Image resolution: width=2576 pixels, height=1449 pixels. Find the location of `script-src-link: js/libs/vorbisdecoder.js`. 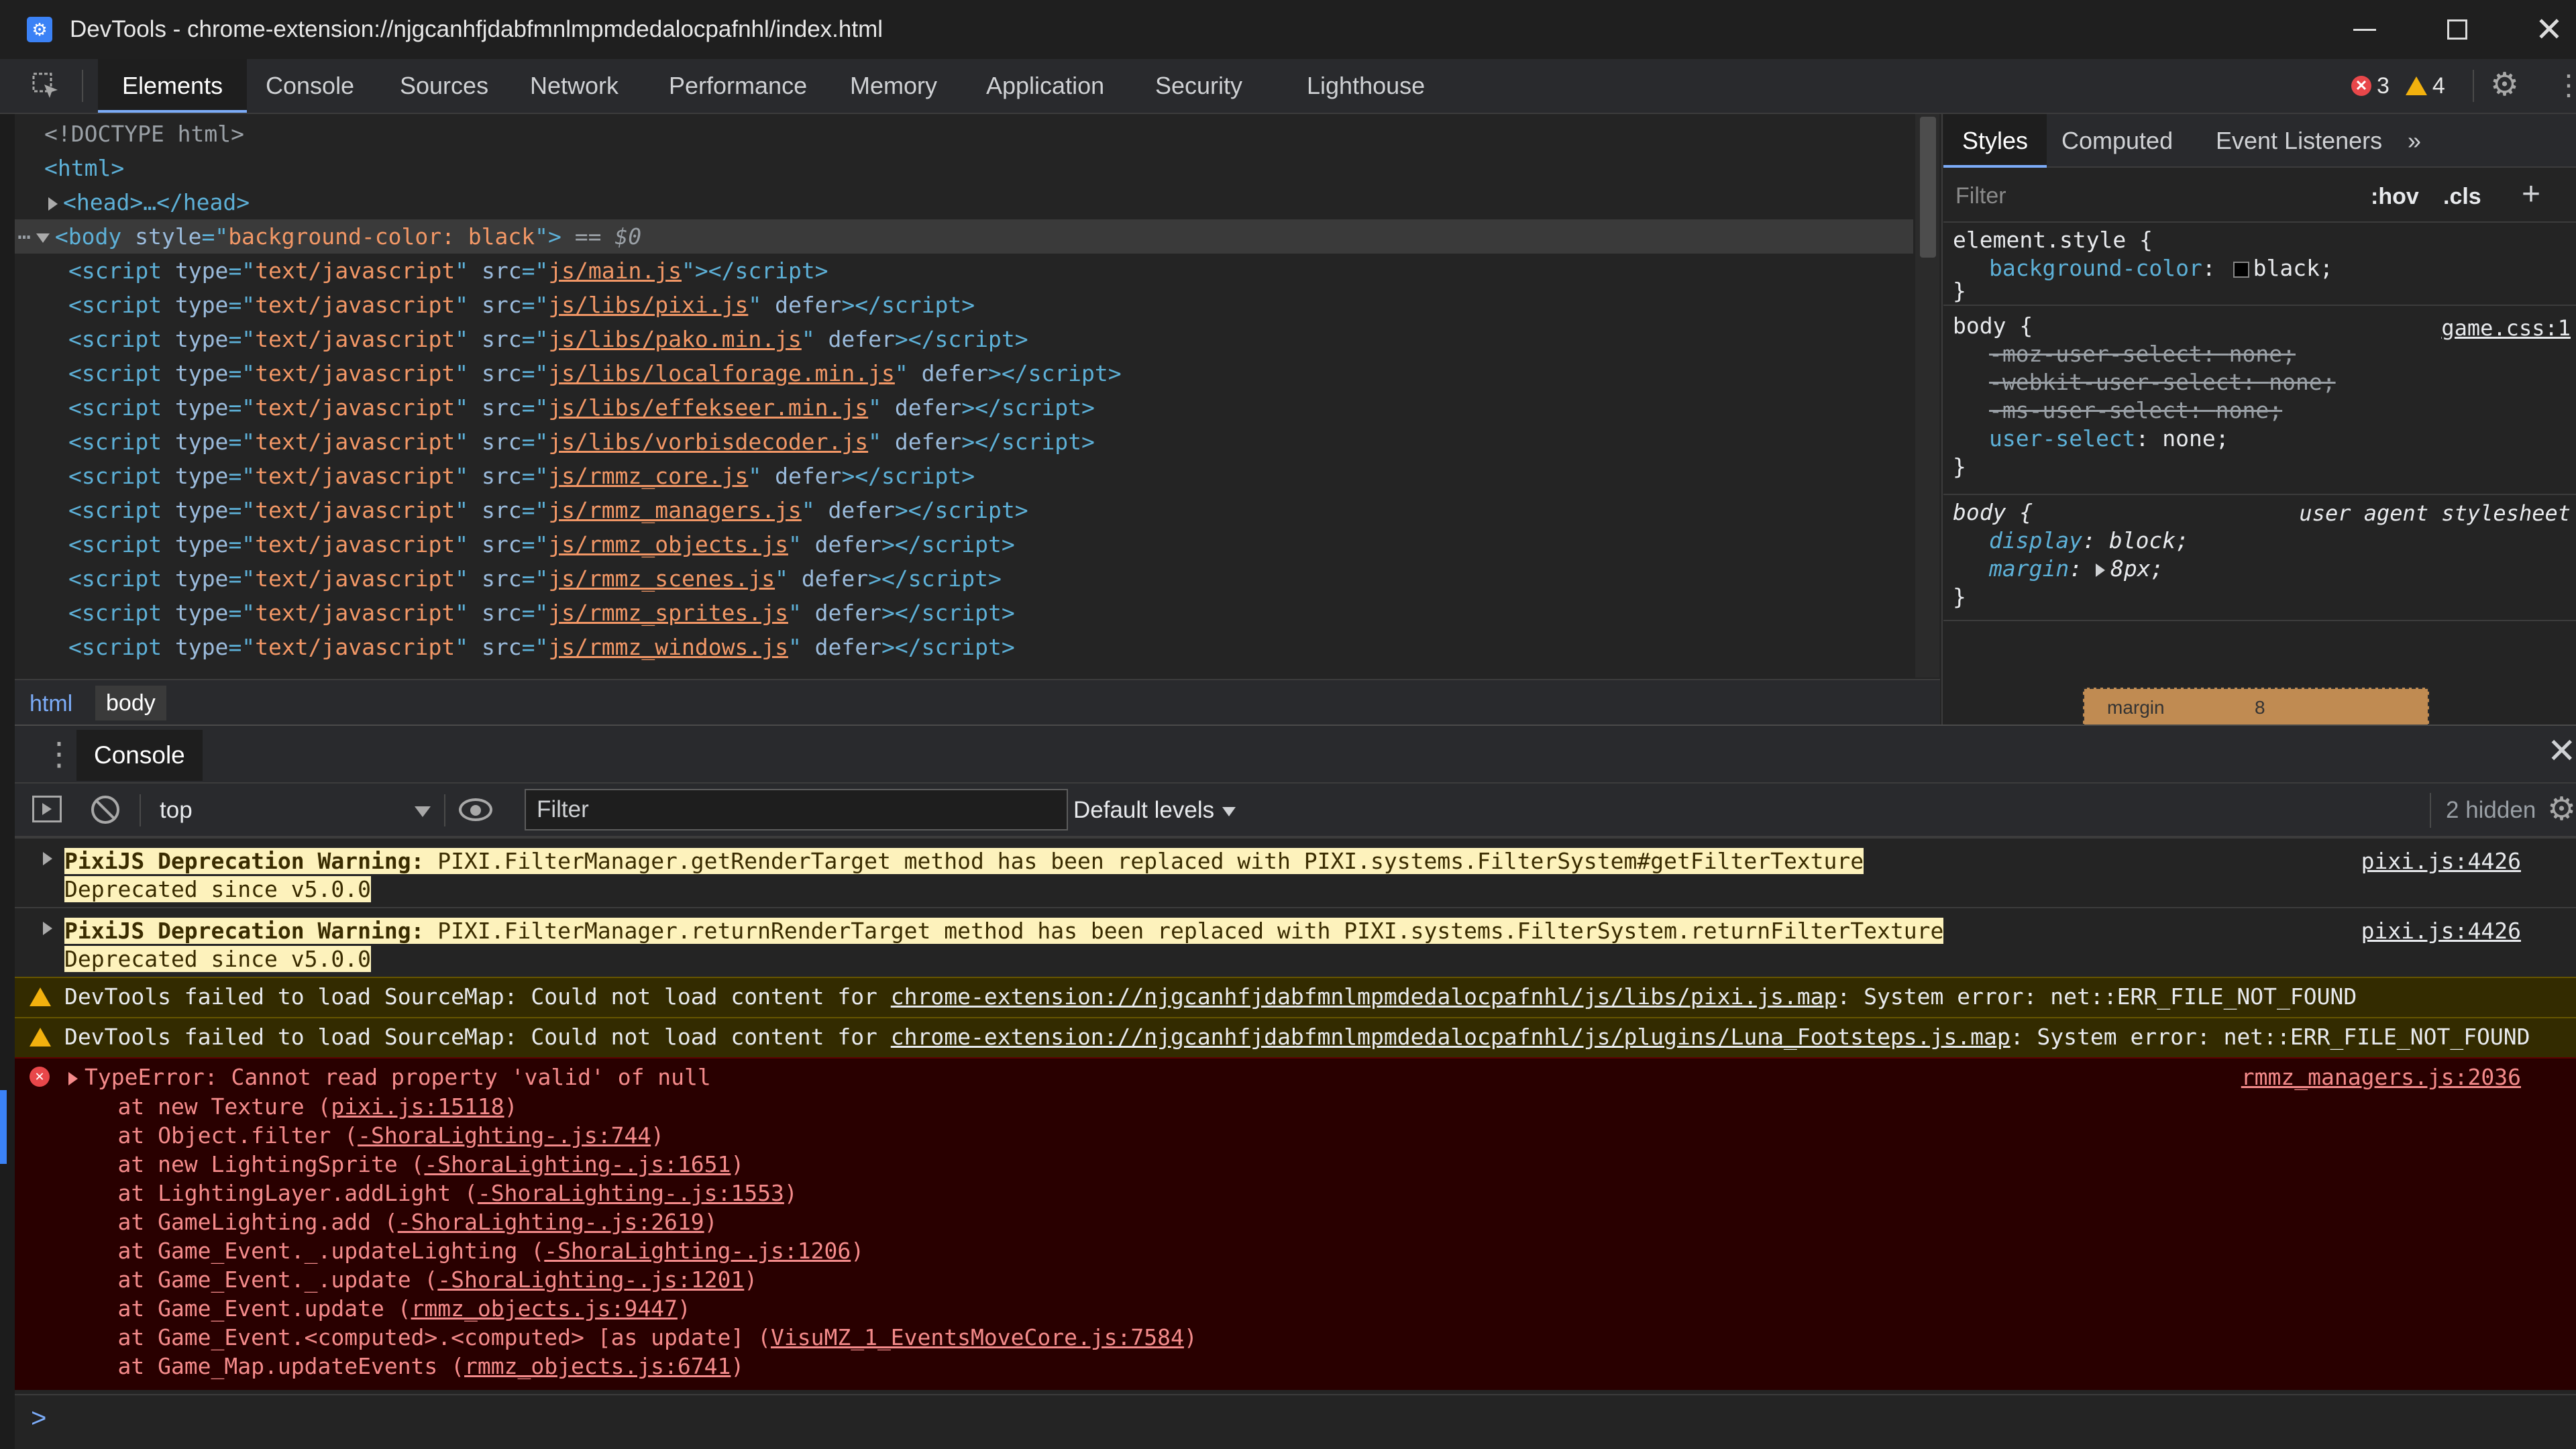

script-src-link: js/libs/vorbisdecoder.js is located at coordinates (708, 442).